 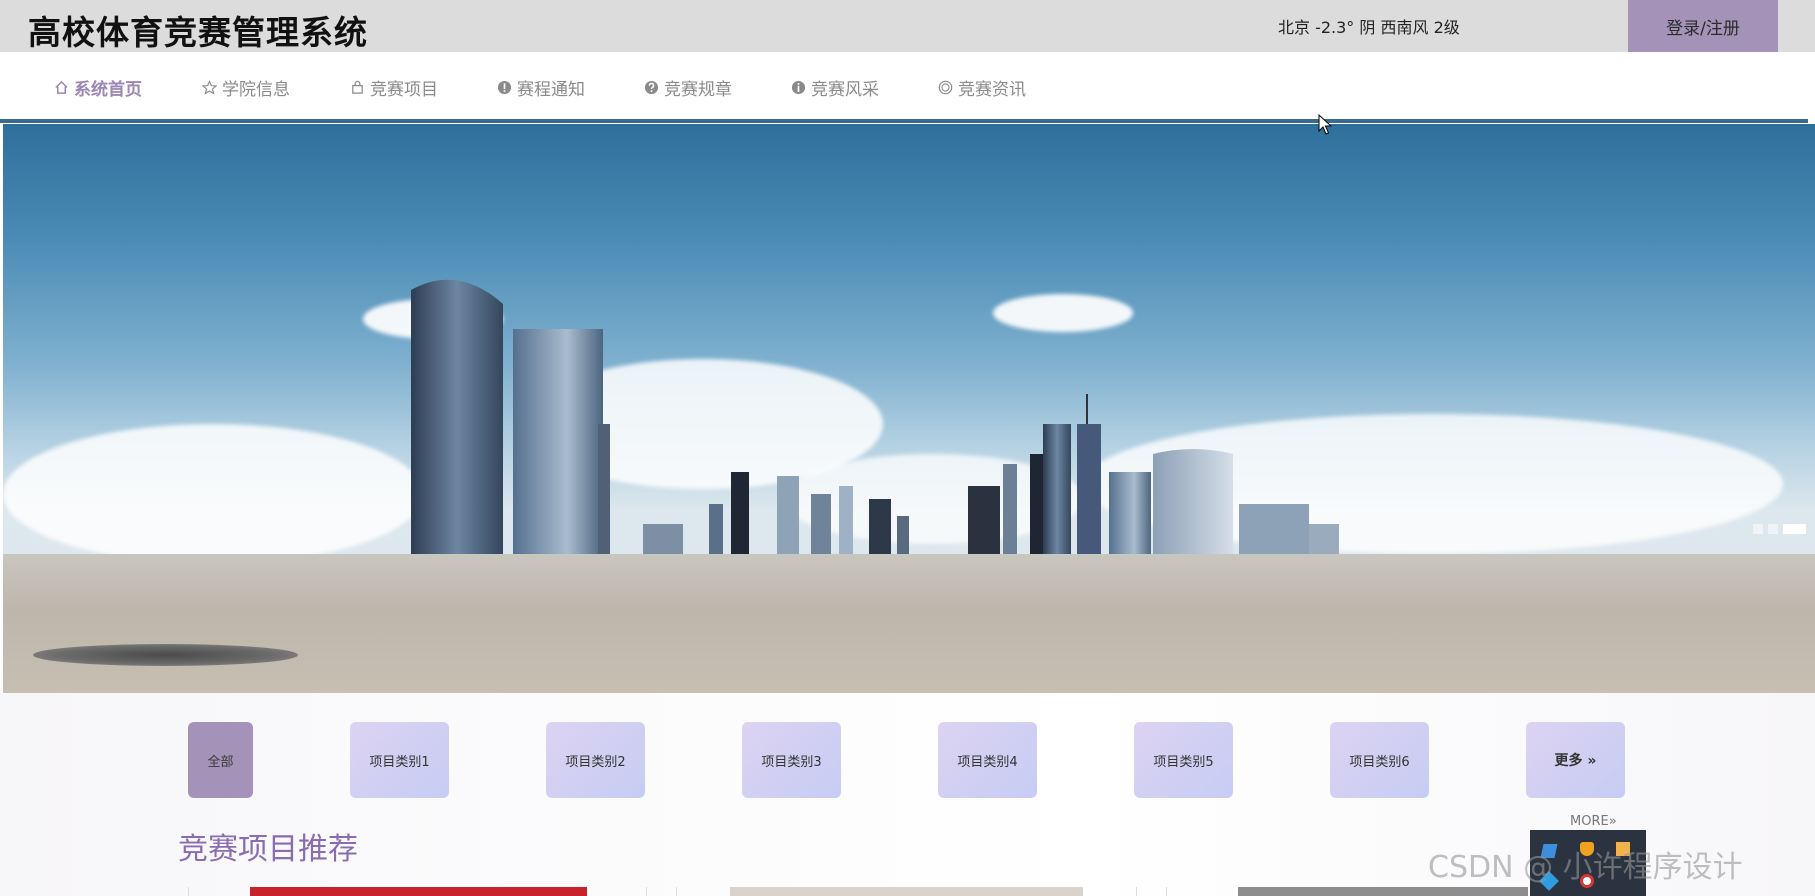 I want to click on site-title: 高校体育竞赛管理系统, so click(x=198, y=32).